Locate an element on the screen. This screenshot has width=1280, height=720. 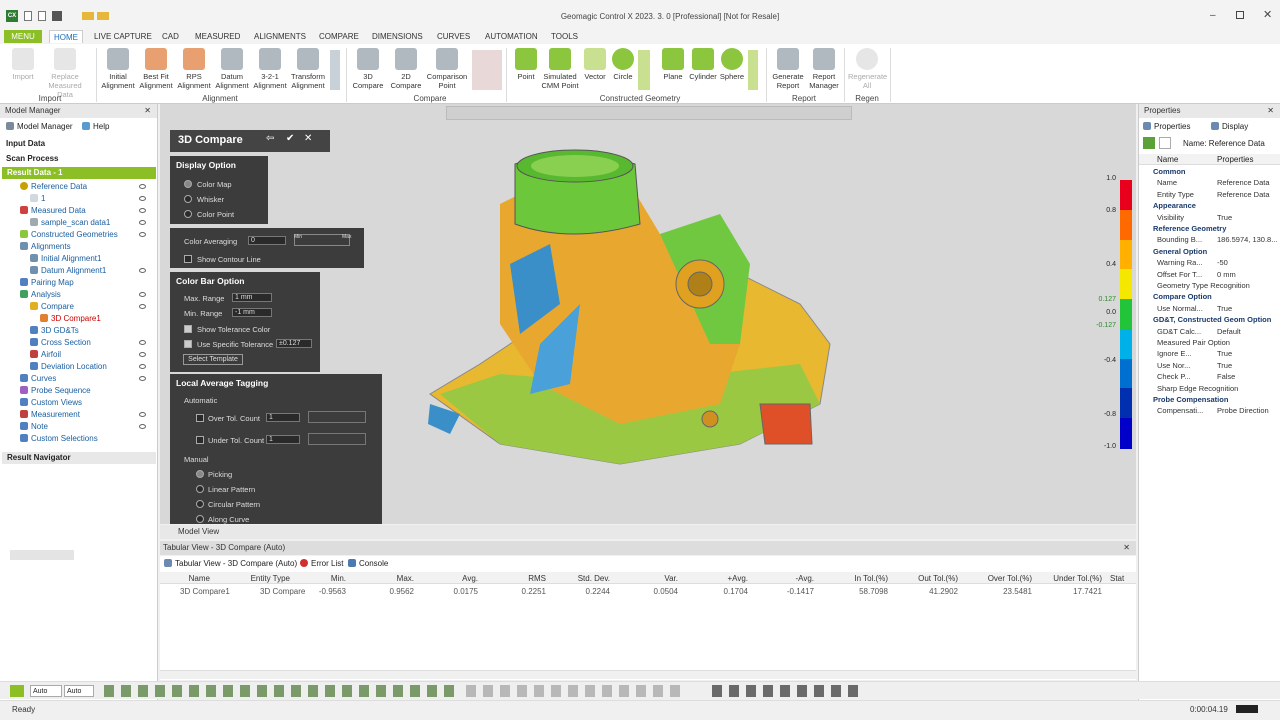
radio-color-map is located at coordinates (188, 184).